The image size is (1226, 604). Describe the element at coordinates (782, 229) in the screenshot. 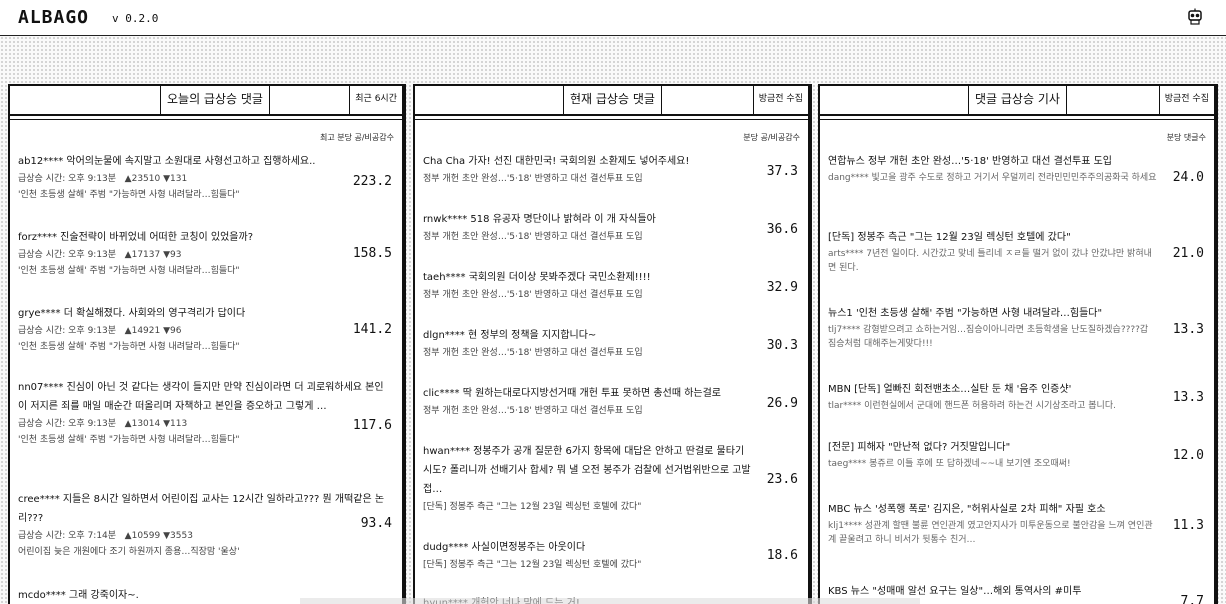

I see `score: 36.6` at that location.